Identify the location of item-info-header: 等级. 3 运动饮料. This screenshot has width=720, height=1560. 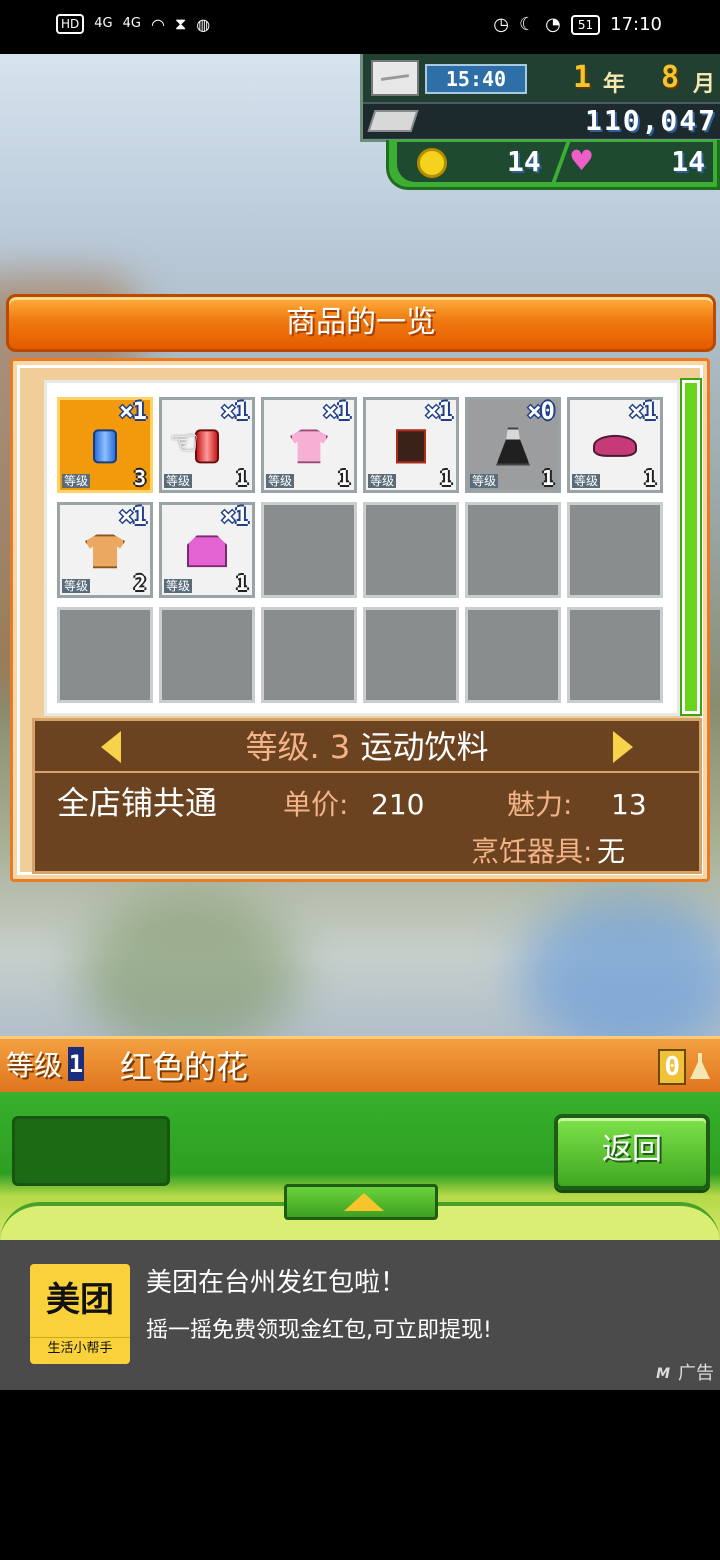
(367, 747).